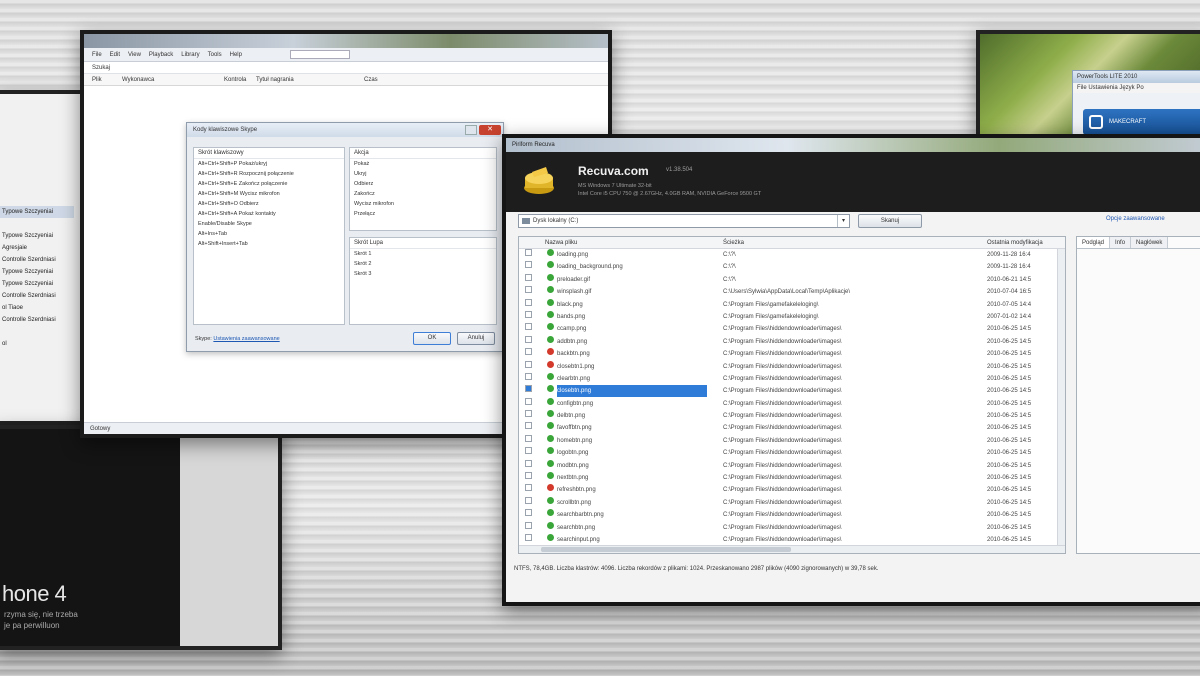  Describe the element at coordinates (1150, 242) in the screenshot. I see `tab-2: Nagłówek` at that location.